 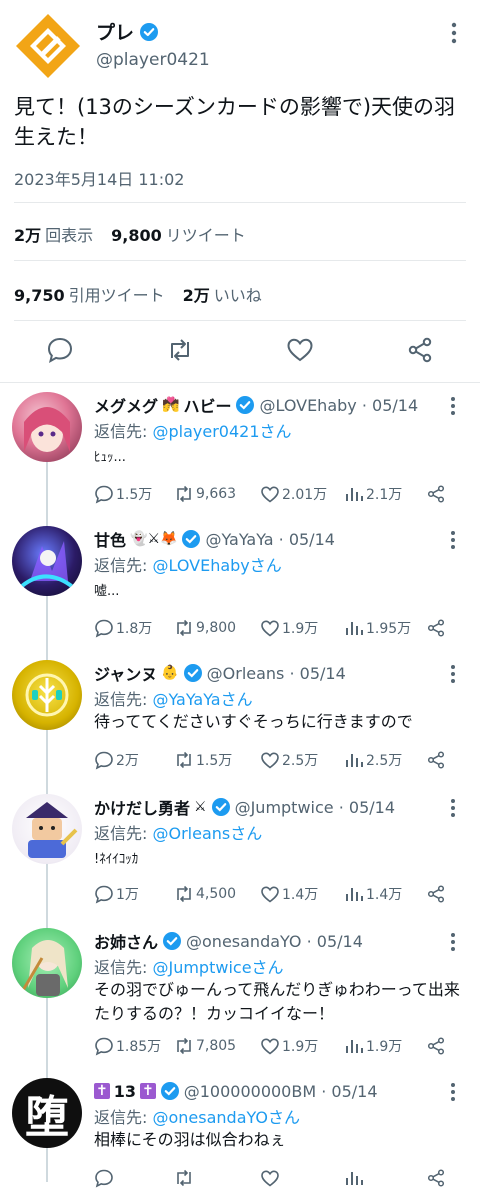 I want to click on reply-to-link: @Jumptwiceさん, so click(x=217, y=967).